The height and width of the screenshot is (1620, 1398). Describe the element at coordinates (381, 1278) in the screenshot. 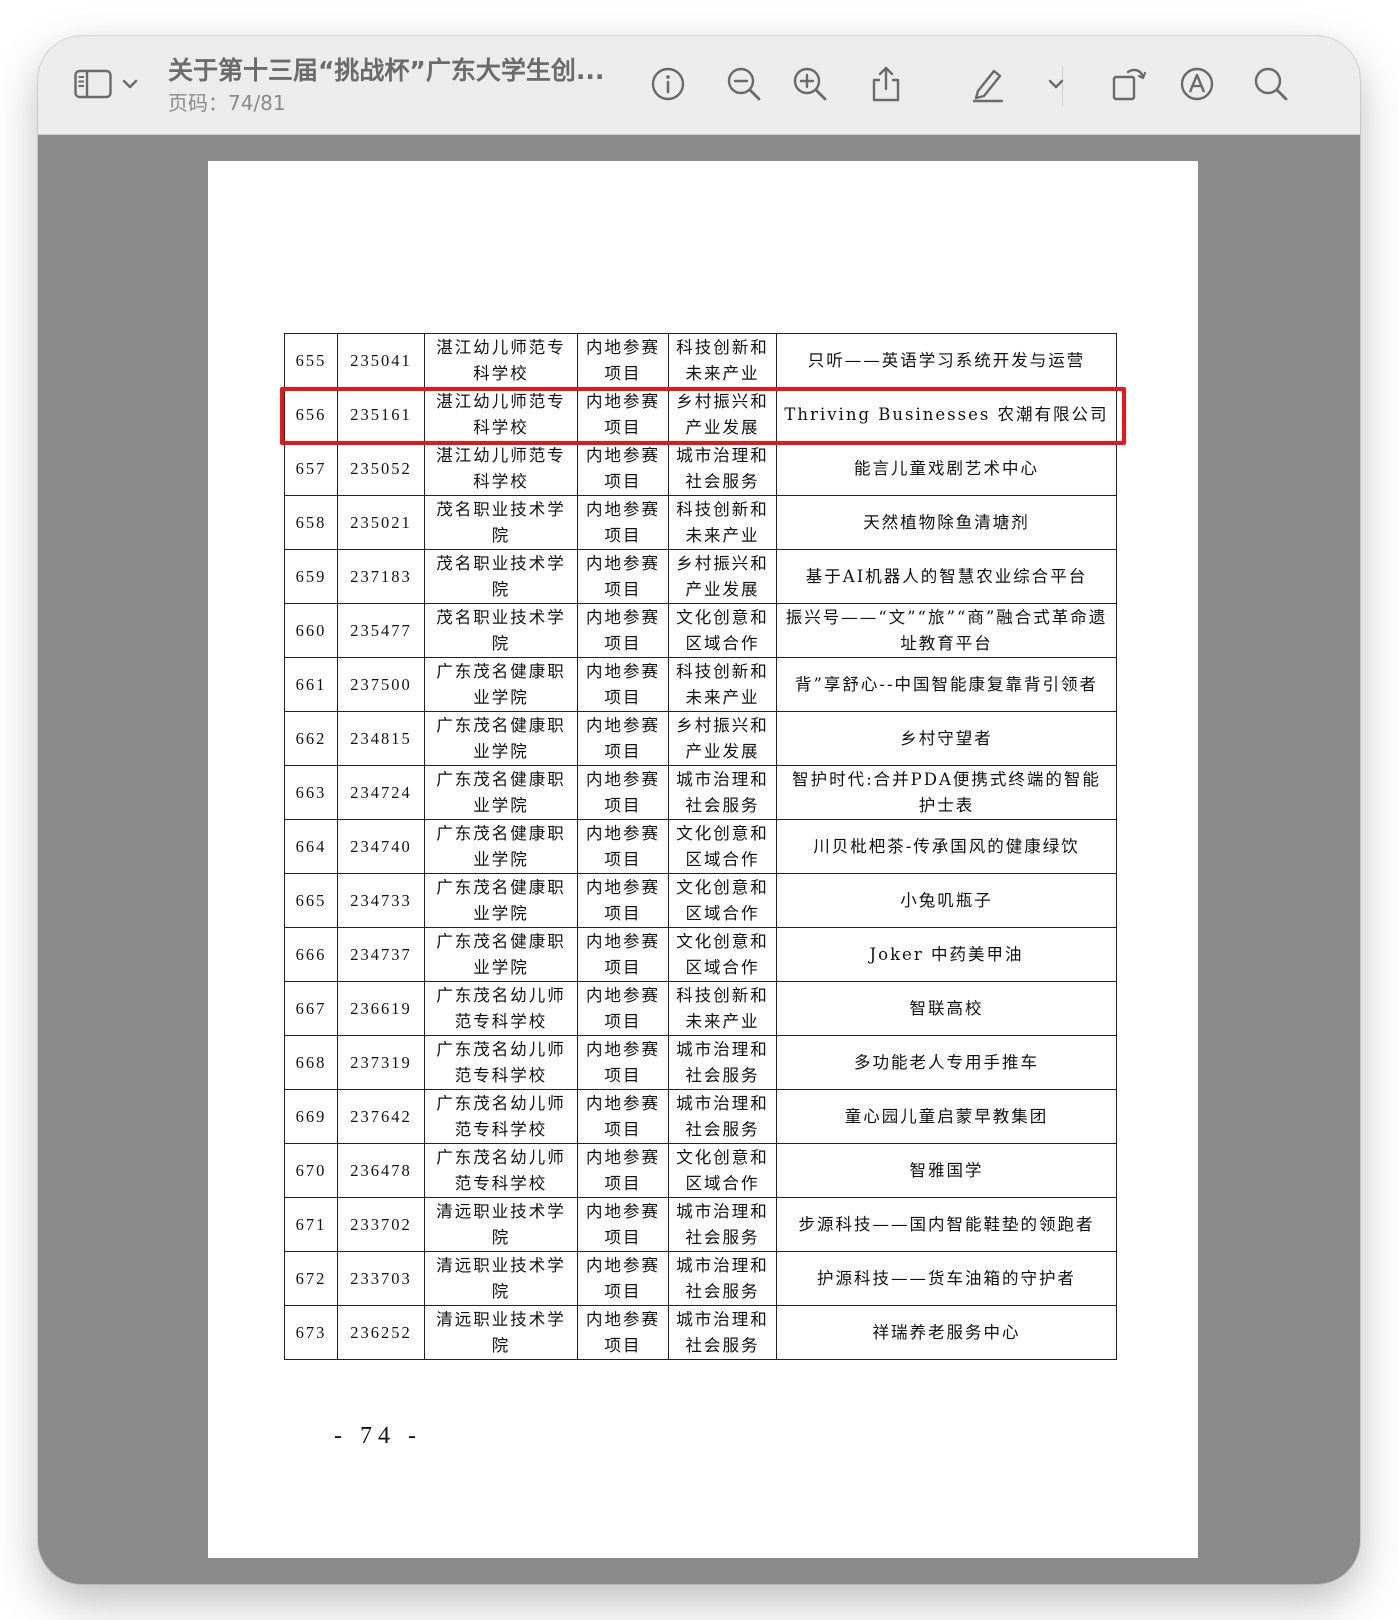

I see `cell-code: 233703` at that location.